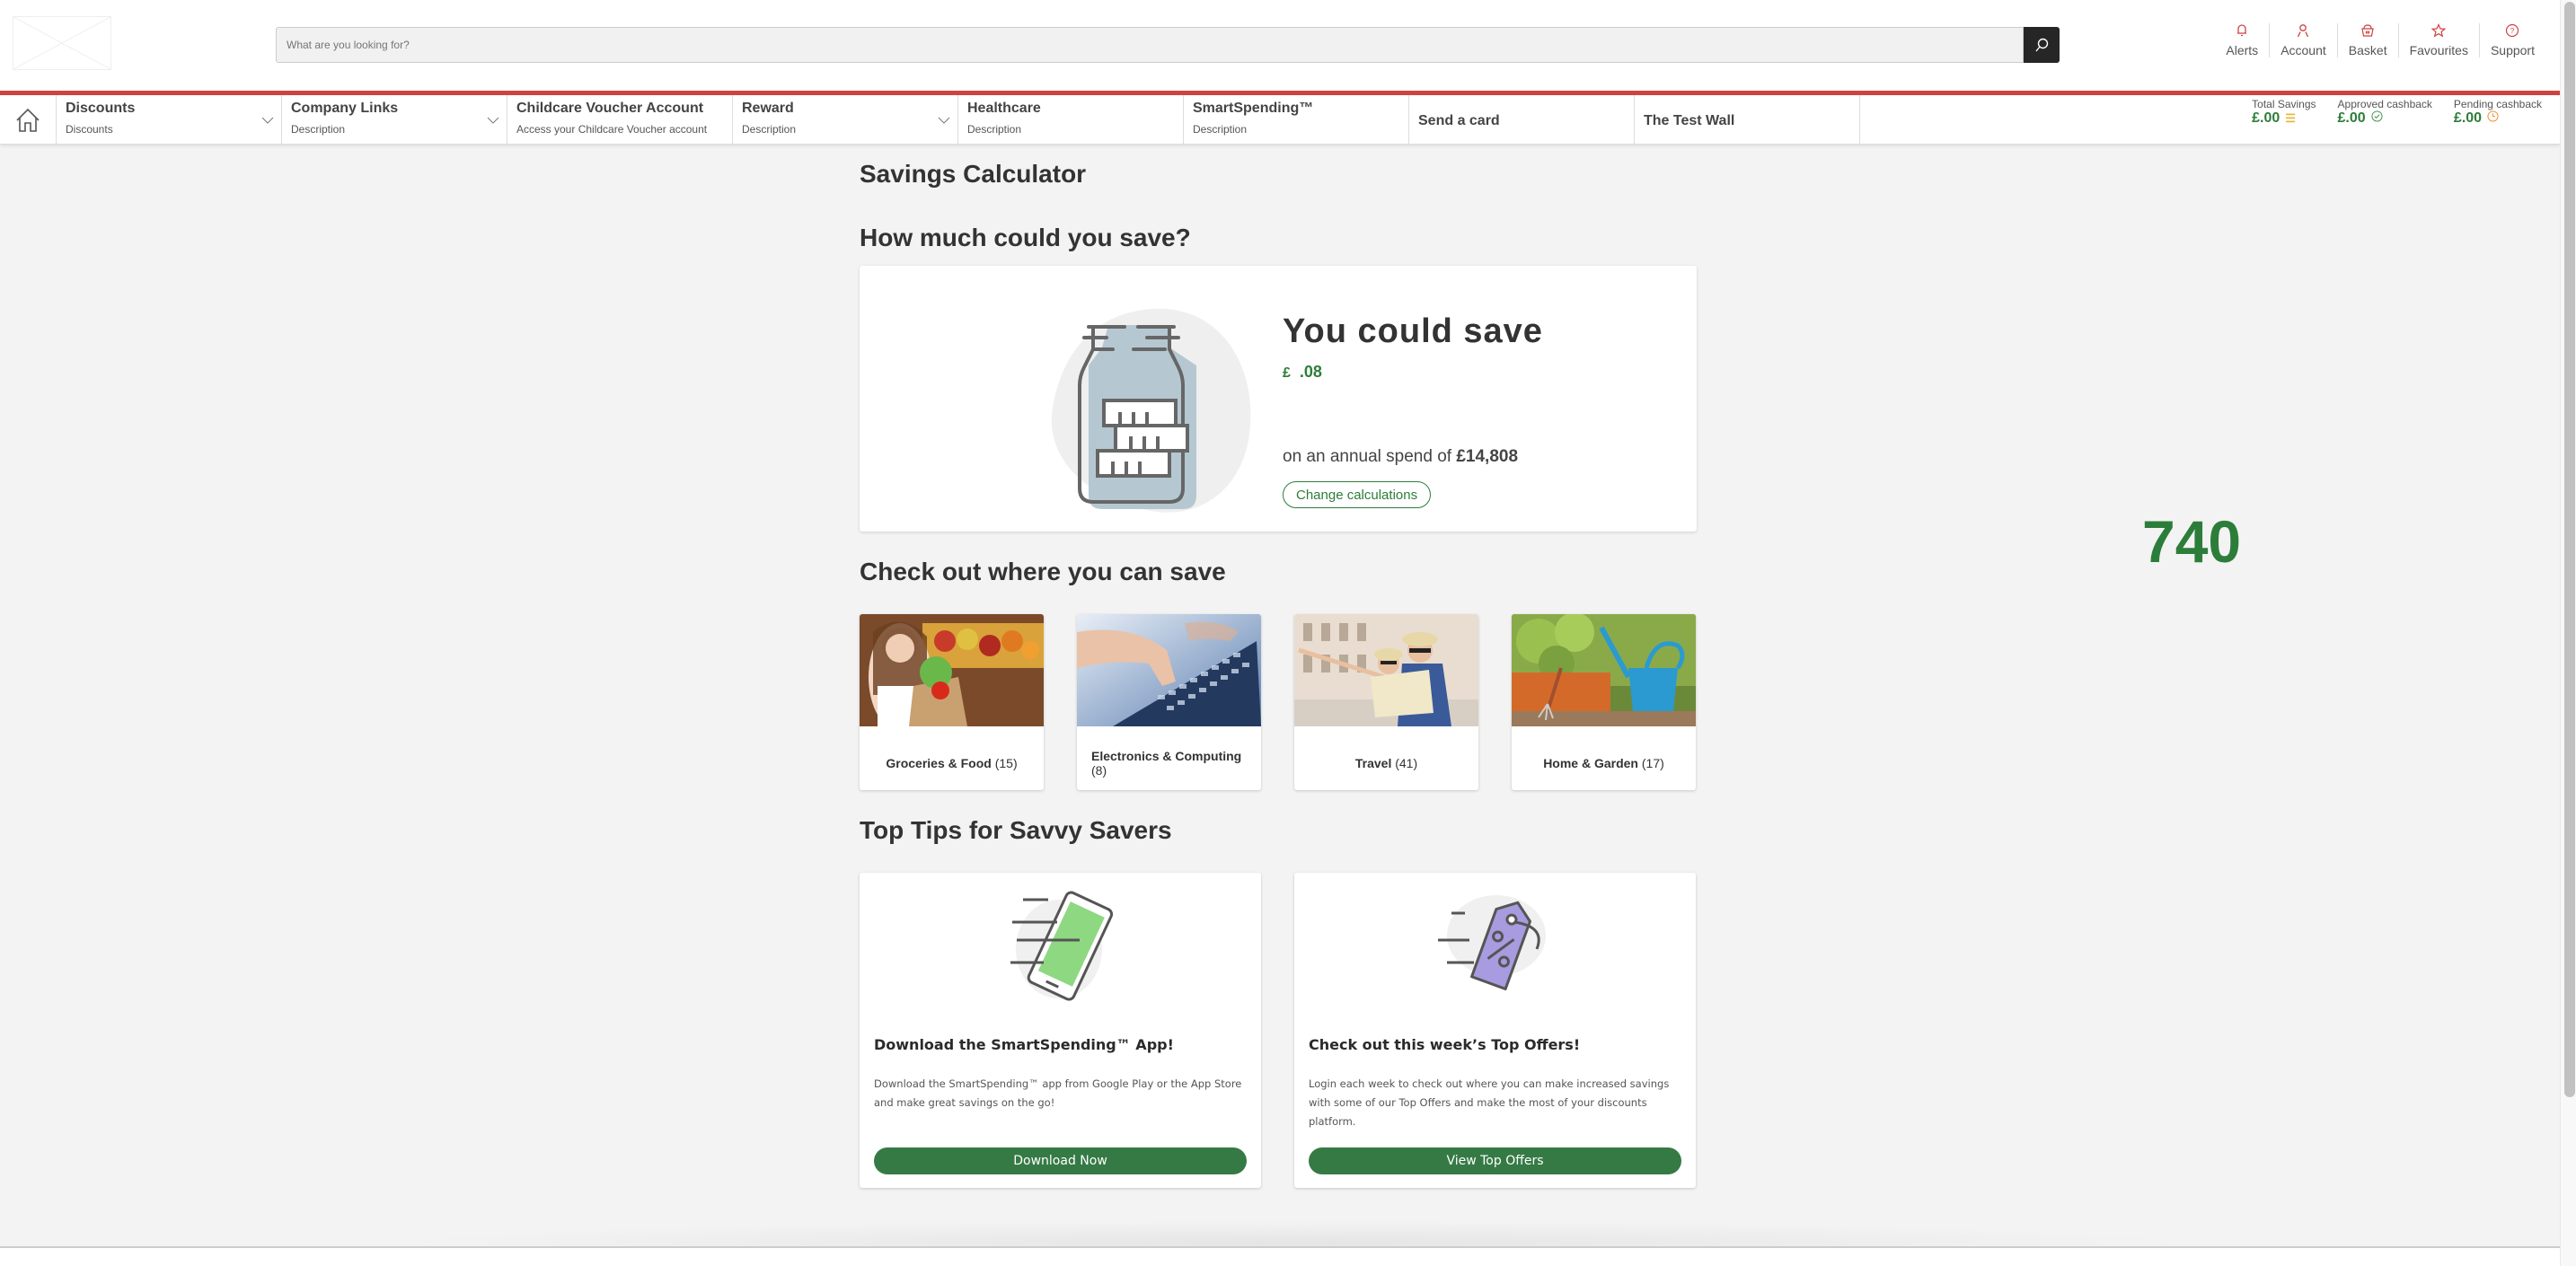 Image resolution: width=2576 pixels, height=1266 pixels. What do you see at coordinates (2192, 541) in the screenshot?
I see `savings-whole: 740` at bounding box center [2192, 541].